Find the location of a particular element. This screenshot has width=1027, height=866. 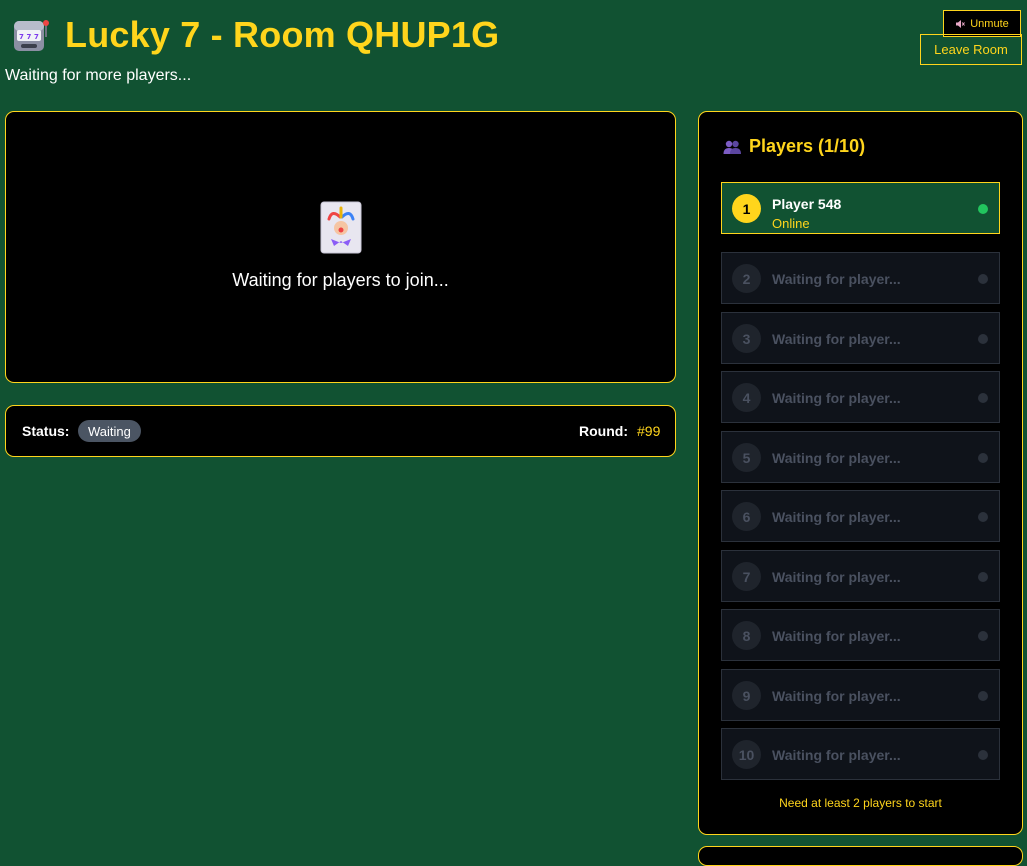

joker-card-icon is located at coordinates (341, 227).